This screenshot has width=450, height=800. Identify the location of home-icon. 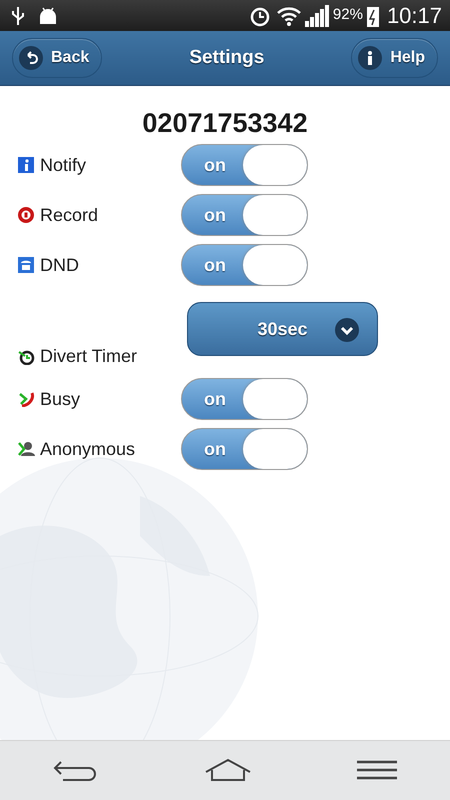
(228, 770).